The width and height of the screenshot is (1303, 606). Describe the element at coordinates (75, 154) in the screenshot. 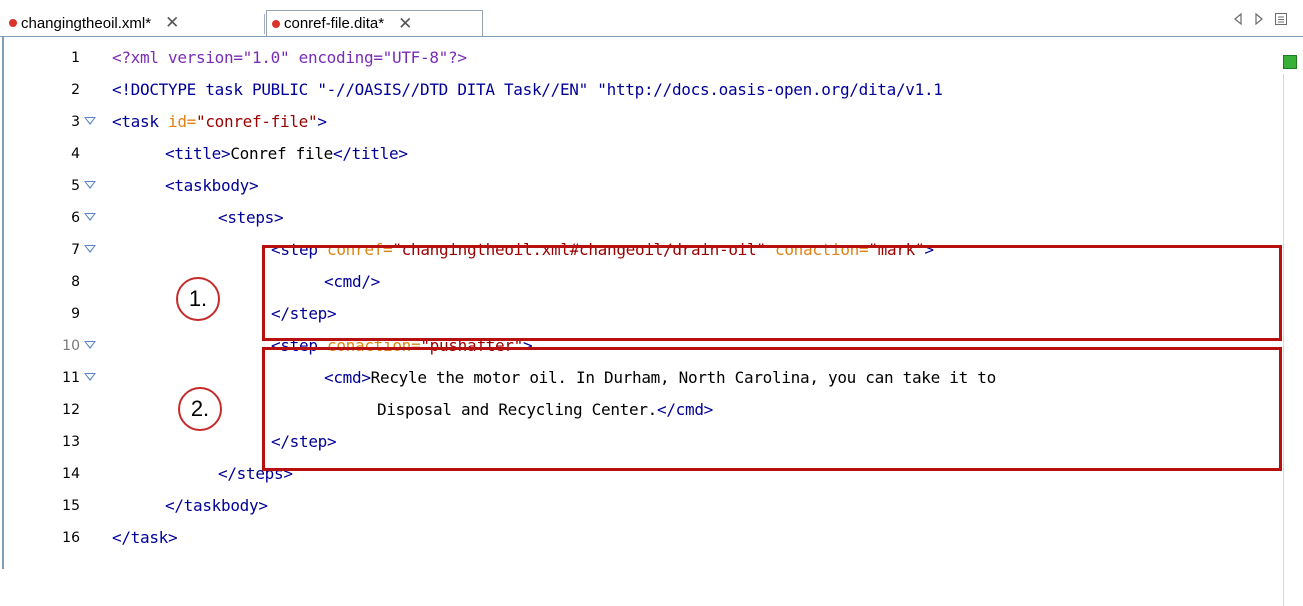

I see `line-number: 4` at that location.